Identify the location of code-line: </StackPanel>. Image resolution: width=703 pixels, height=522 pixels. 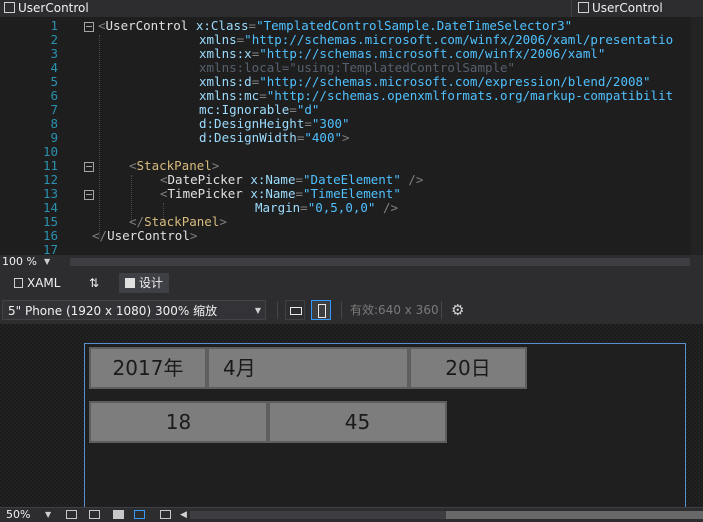
(178, 221).